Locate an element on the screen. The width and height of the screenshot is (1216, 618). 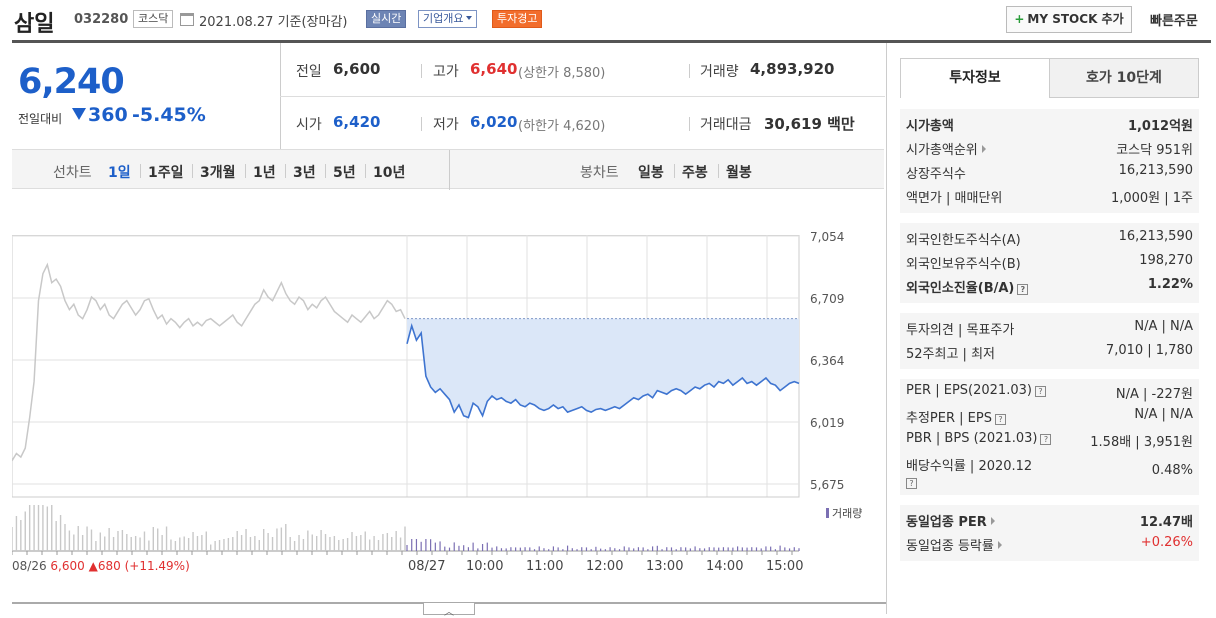
volume-legend-swatch is located at coordinates (827, 513).